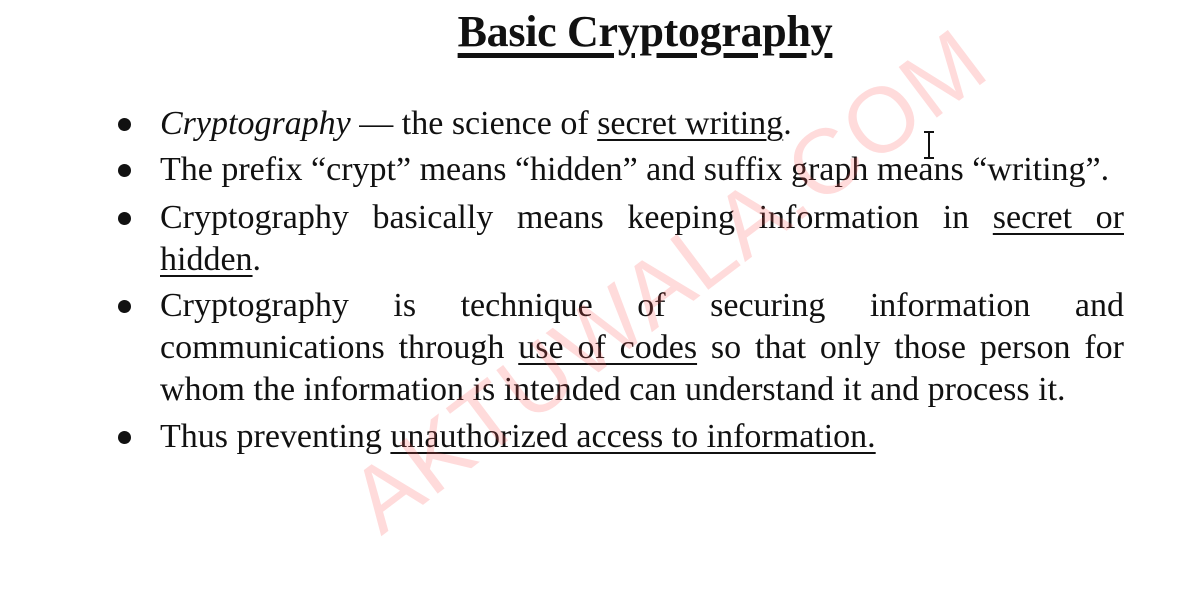  Describe the element at coordinates (608, 347) in the screenshot. I see `bullet-underlined-text: use of codes` at that location.